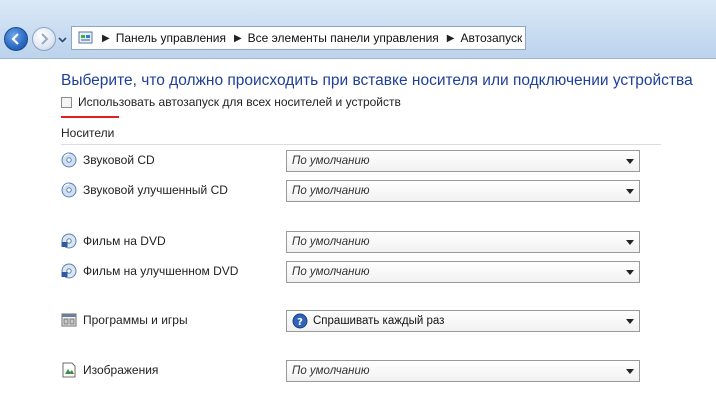 This screenshot has height=402, width=716. I want to click on media-row-audio-cd: Звуковой CD По умолчанию, so click(356, 161).